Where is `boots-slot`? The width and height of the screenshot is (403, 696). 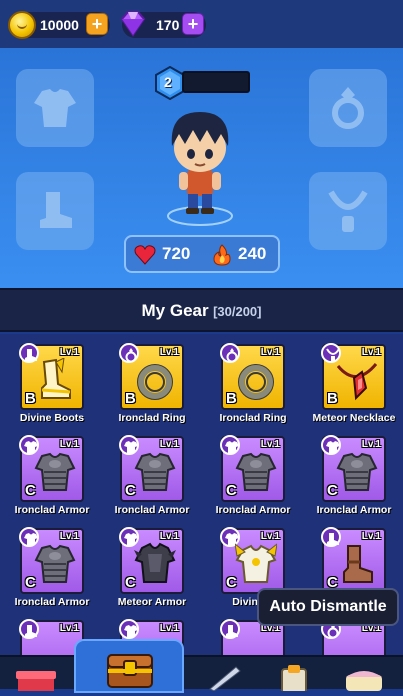 boots-slot is located at coordinates (55, 211).